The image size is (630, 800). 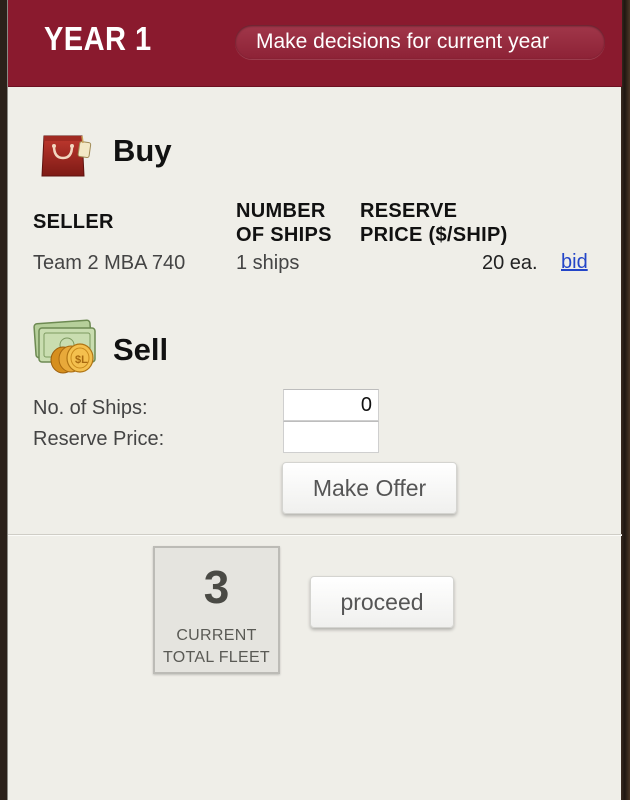 What do you see at coordinates (510, 263) in the screenshot?
I see `price-cell: 20 ea.` at bounding box center [510, 263].